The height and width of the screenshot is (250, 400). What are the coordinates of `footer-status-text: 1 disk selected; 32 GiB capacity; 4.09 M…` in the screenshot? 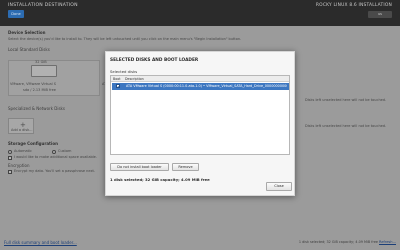 It's located at (338, 242).